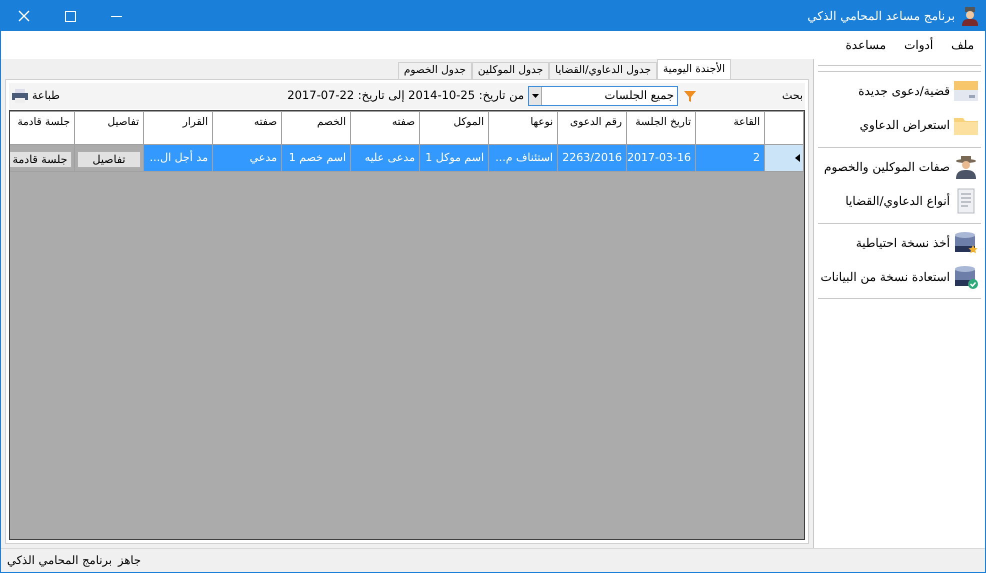 Image resolution: width=986 pixels, height=573 pixels. I want to click on database-star-icon, so click(966, 243).